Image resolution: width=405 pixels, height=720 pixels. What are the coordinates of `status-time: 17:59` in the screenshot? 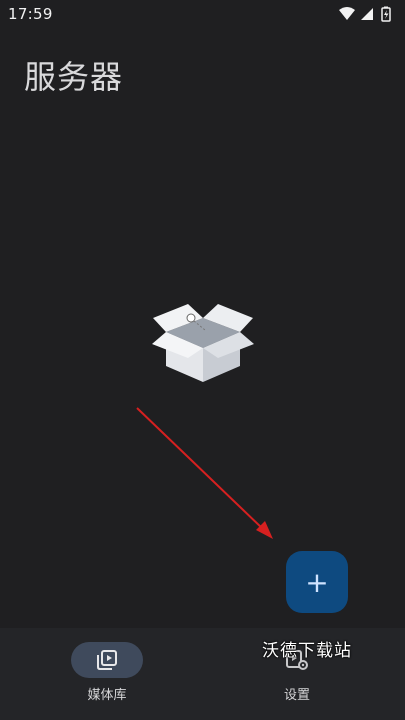 It's located at (30, 14).